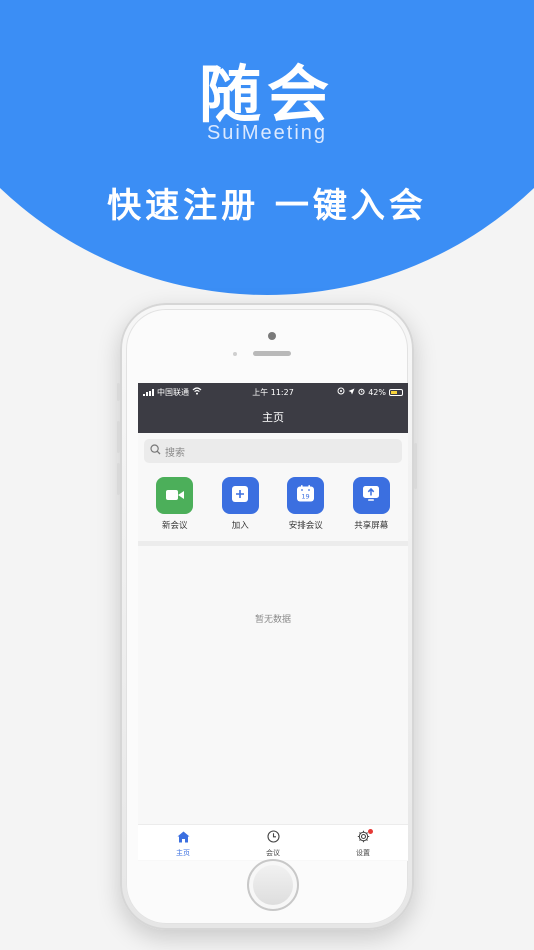 Image resolution: width=534 pixels, height=950 pixels. I want to click on calendar-icon: 19, so click(306, 495).